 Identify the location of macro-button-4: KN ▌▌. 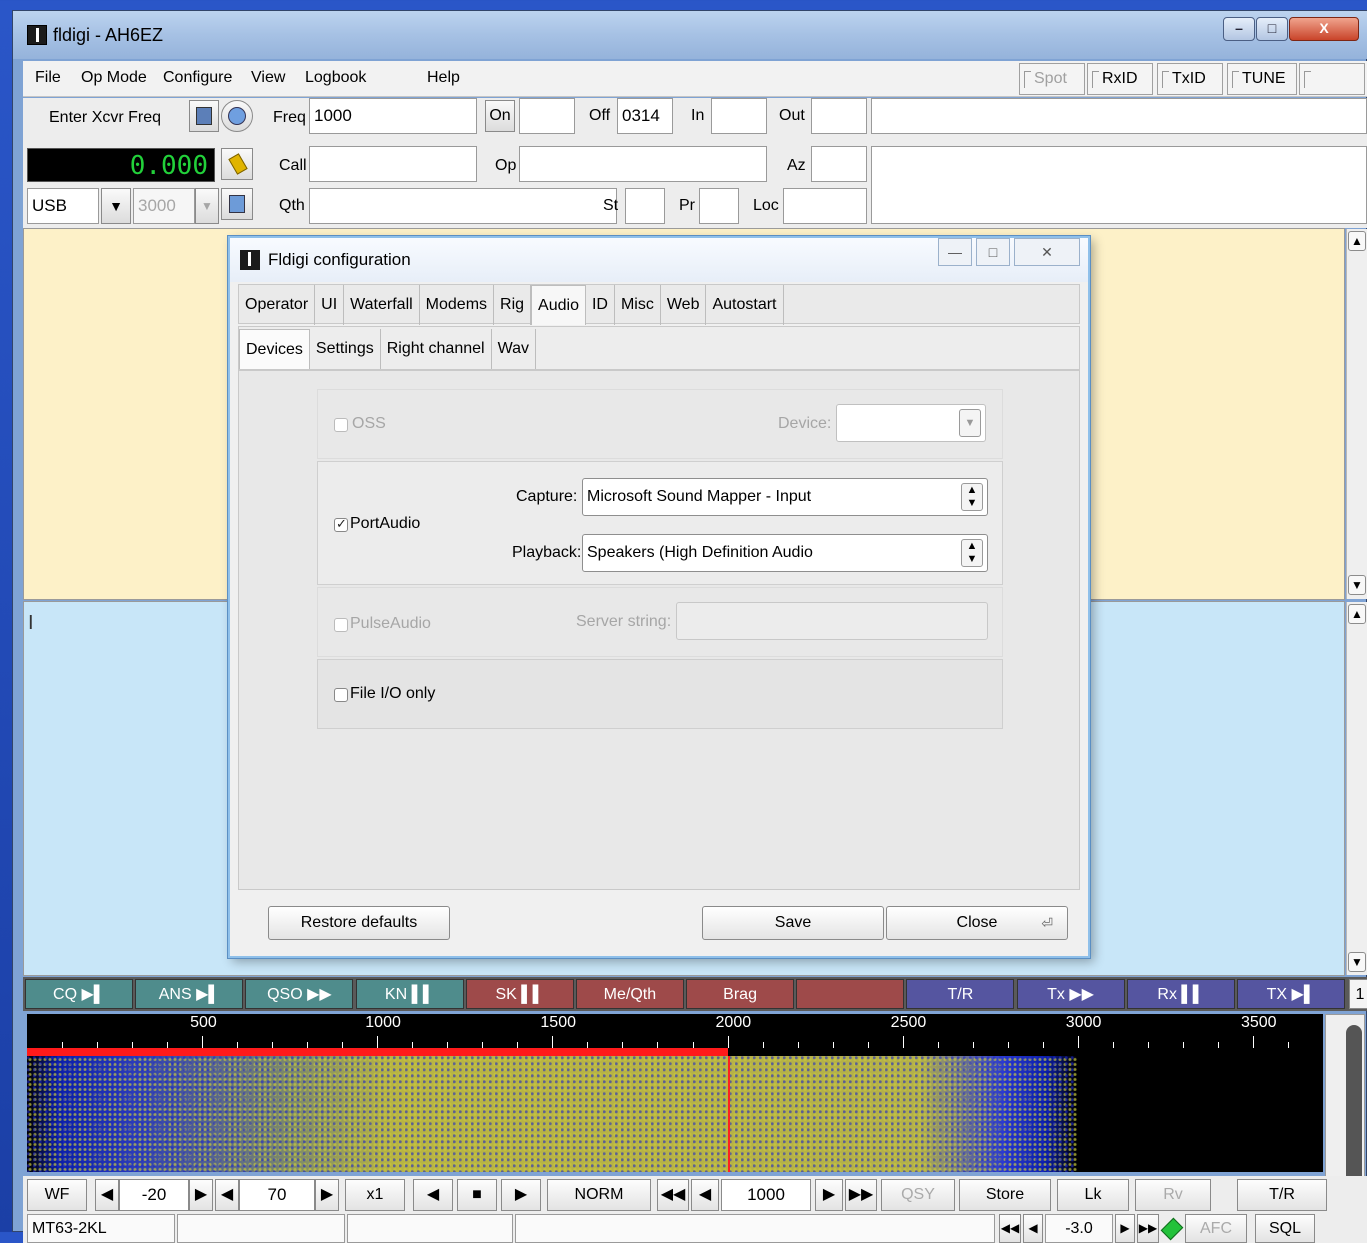
(409, 994).